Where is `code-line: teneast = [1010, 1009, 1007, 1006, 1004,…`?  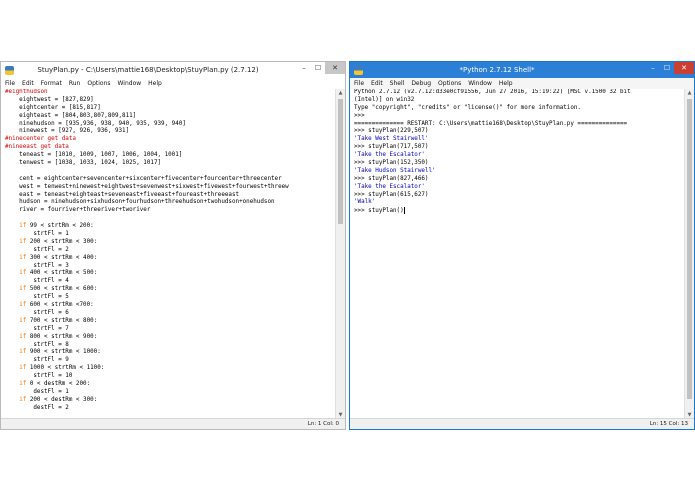 code-line: teneast = [1010, 1009, 1007, 1006, 1004,… is located at coordinates (94, 155).